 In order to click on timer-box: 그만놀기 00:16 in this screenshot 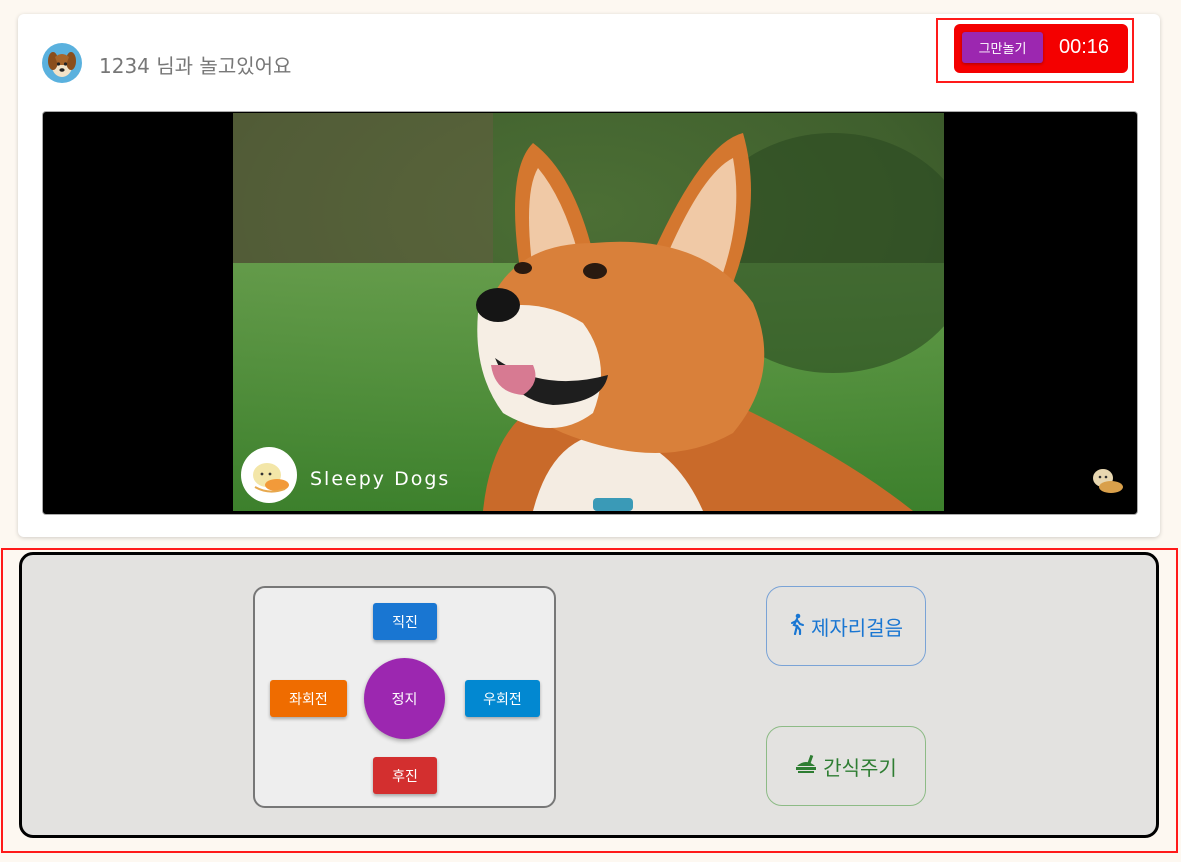, I will do `click(1041, 48)`.